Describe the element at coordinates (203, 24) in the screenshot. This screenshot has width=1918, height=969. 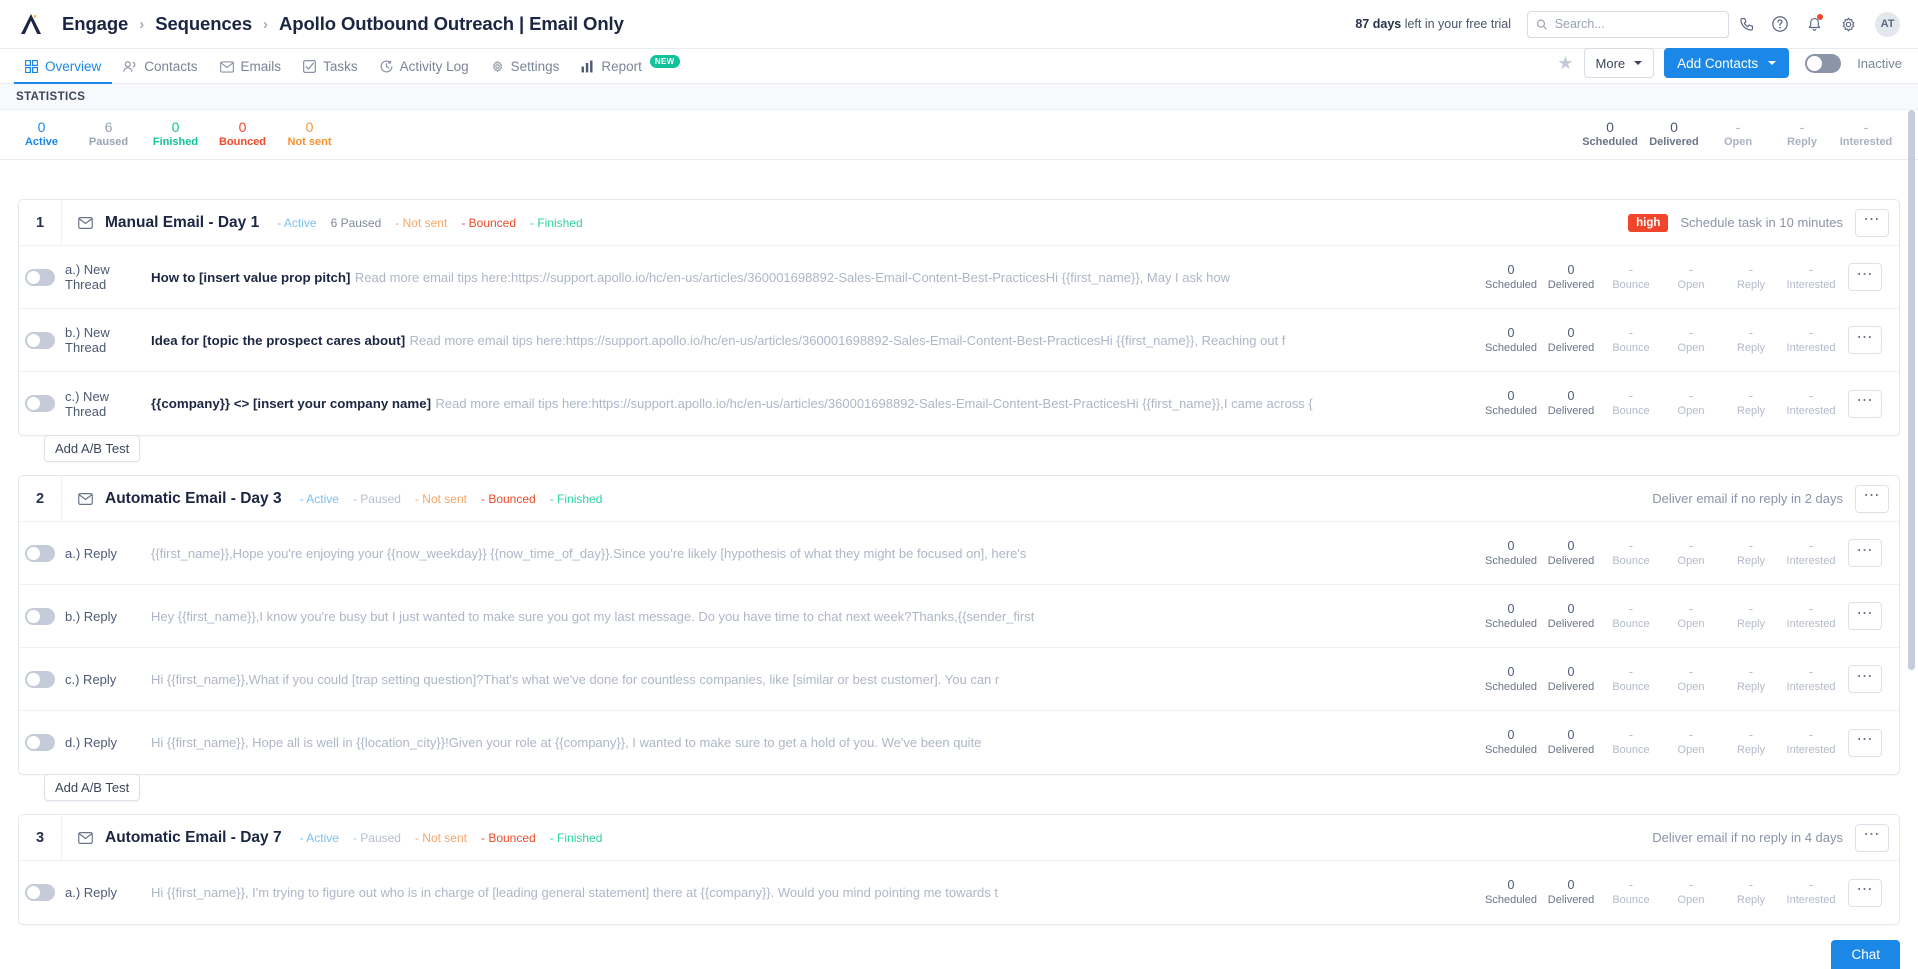
I see `breadcrumb-item-sequences: Sequences` at that location.